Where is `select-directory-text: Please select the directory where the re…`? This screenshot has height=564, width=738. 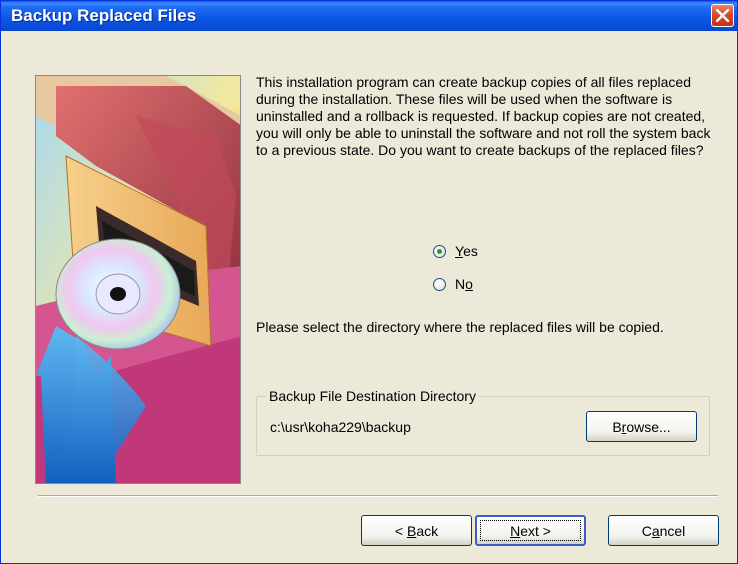
select-directory-text: Please select the directory where the re… is located at coordinates (460, 327).